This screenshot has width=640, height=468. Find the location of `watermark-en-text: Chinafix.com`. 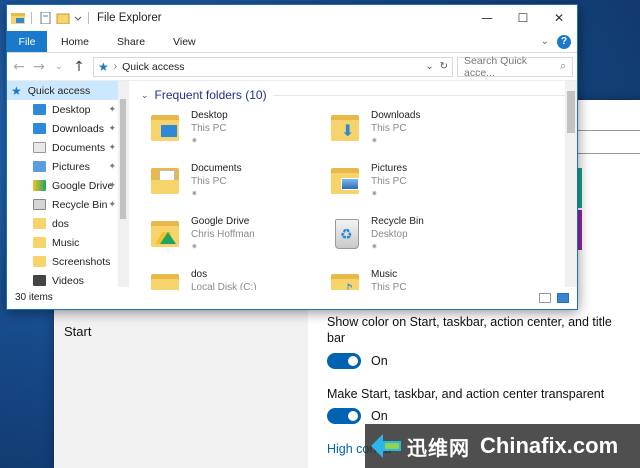

watermark-en-text: Chinafix.com is located at coordinates (549, 445).